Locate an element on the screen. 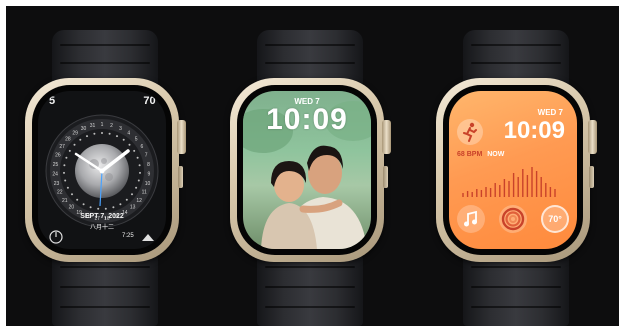  activity-rings-icon is located at coordinates (513, 219).